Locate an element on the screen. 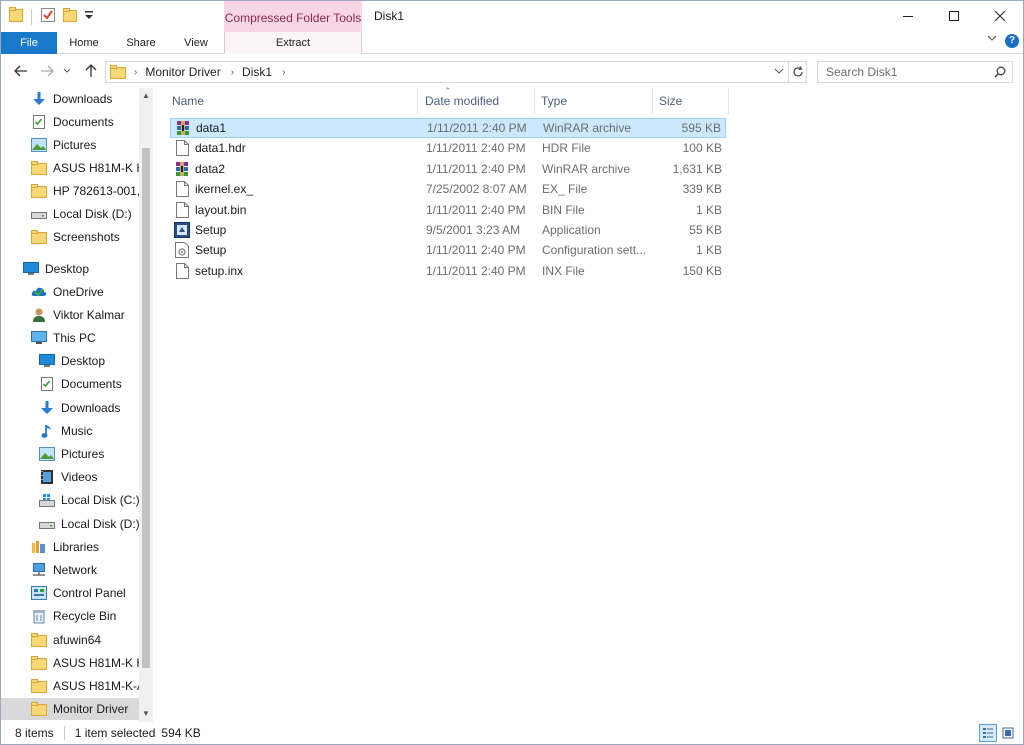  column-header-type: Type is located at coordinates (594, 101).